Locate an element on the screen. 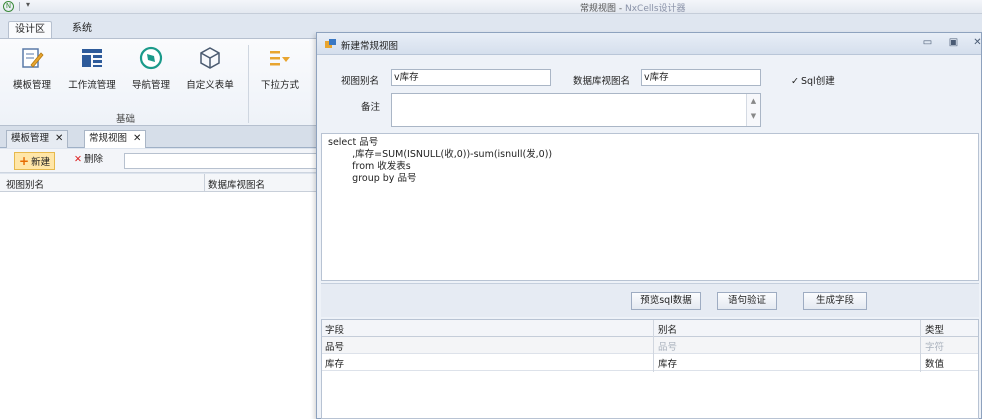 The height and width of the screenshot is (419, 982). plus-icon: + is located at coordinates (24, 161).